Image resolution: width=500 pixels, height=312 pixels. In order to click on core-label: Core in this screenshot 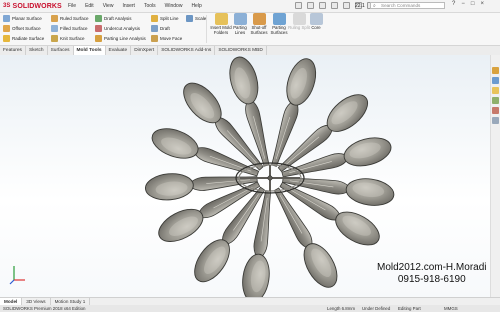, I will do `click(316, 27)`.